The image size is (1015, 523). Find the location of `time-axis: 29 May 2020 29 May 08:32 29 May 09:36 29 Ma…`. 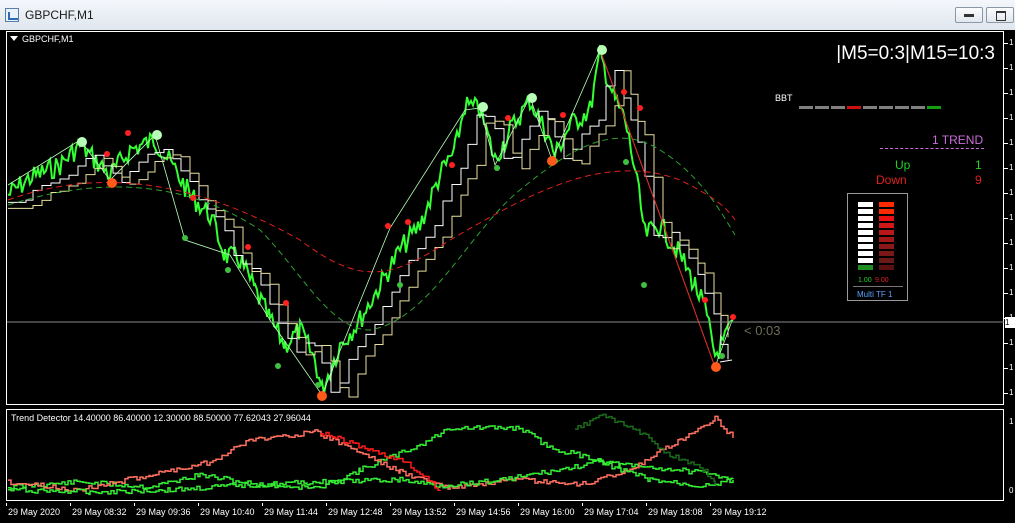

time-axis: 29 May 2020 29 May 08:32 29 May 09:36 29 Ma… is located at coordinates (507, 513).